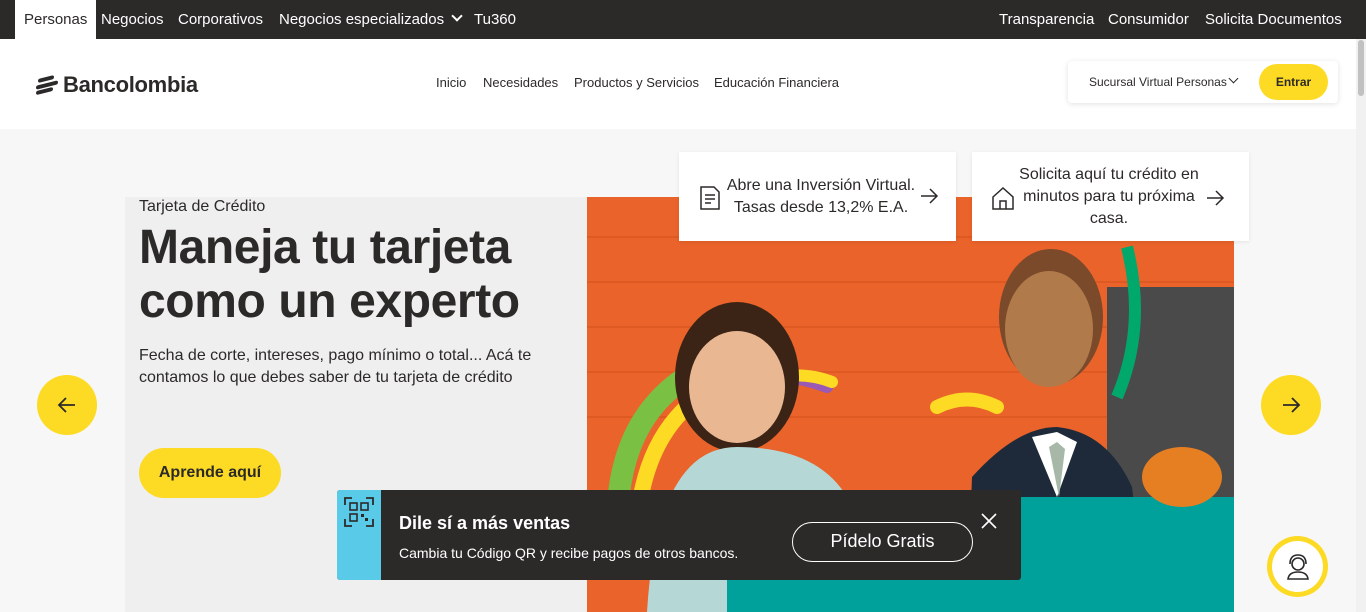  I want to click on nav-inicio: Inicio, so click(451, 82).